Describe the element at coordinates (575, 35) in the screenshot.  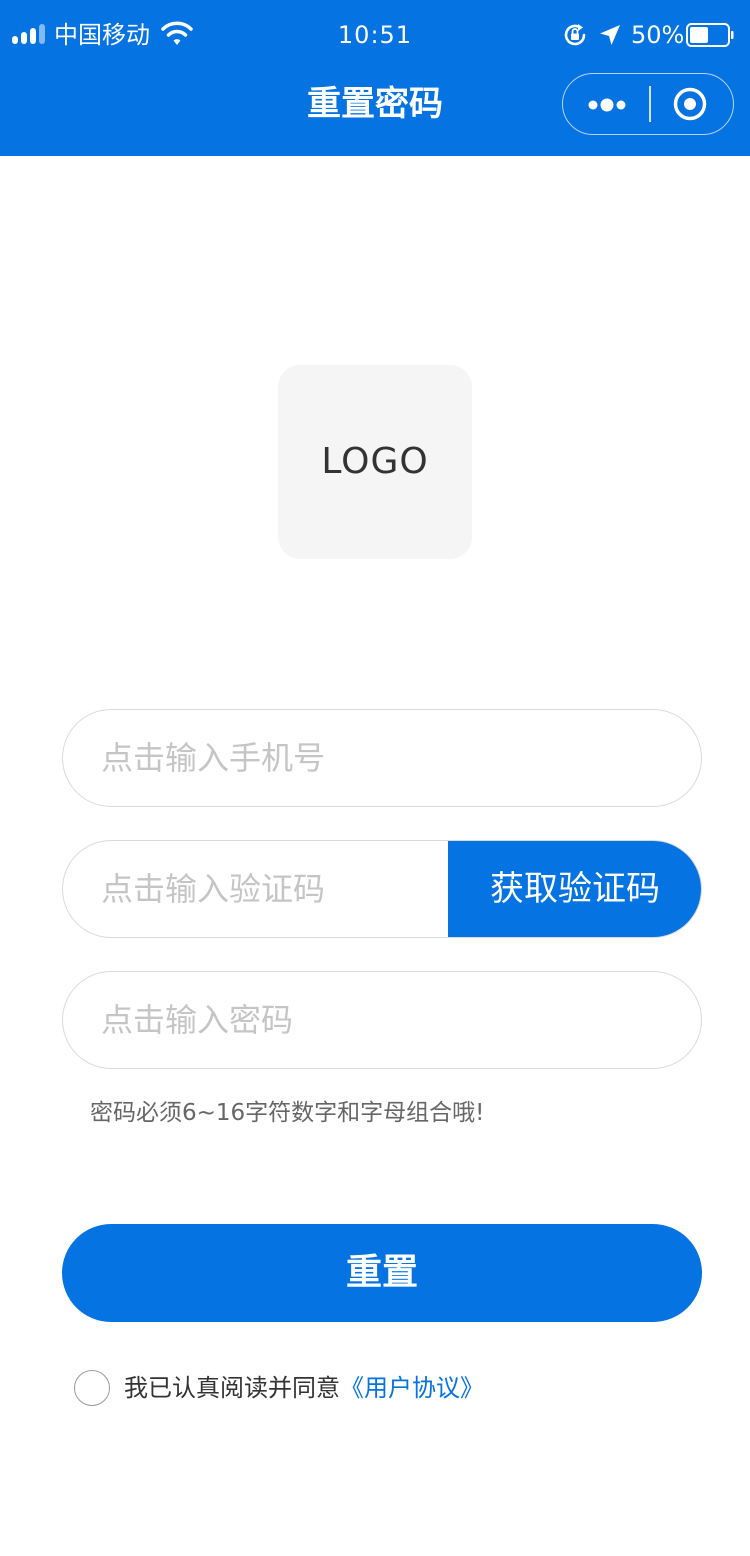
I see `rotation-lock-icon` at that location.